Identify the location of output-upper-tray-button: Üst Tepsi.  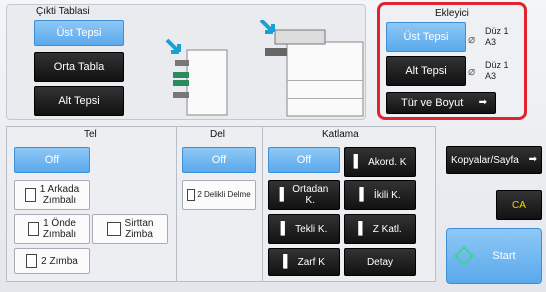
(79, 33).